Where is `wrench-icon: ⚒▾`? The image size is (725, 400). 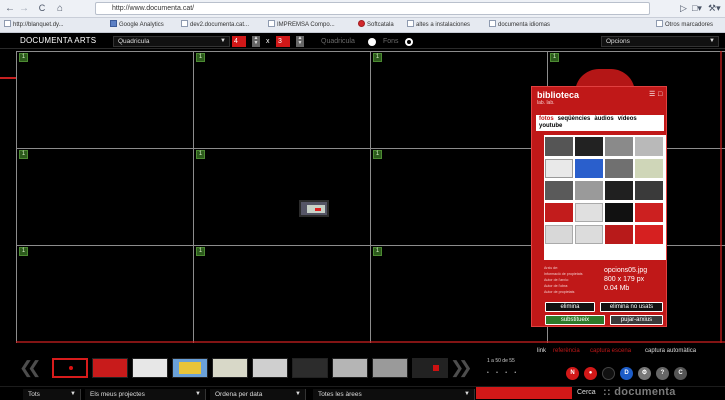 wrench-icon: ⚒▾ is located at coordinates (714, 8).